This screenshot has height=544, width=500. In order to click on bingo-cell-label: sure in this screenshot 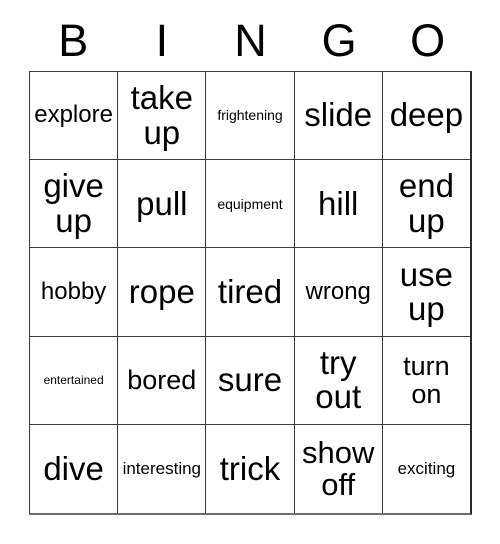, I will do `click(250, 380)`.